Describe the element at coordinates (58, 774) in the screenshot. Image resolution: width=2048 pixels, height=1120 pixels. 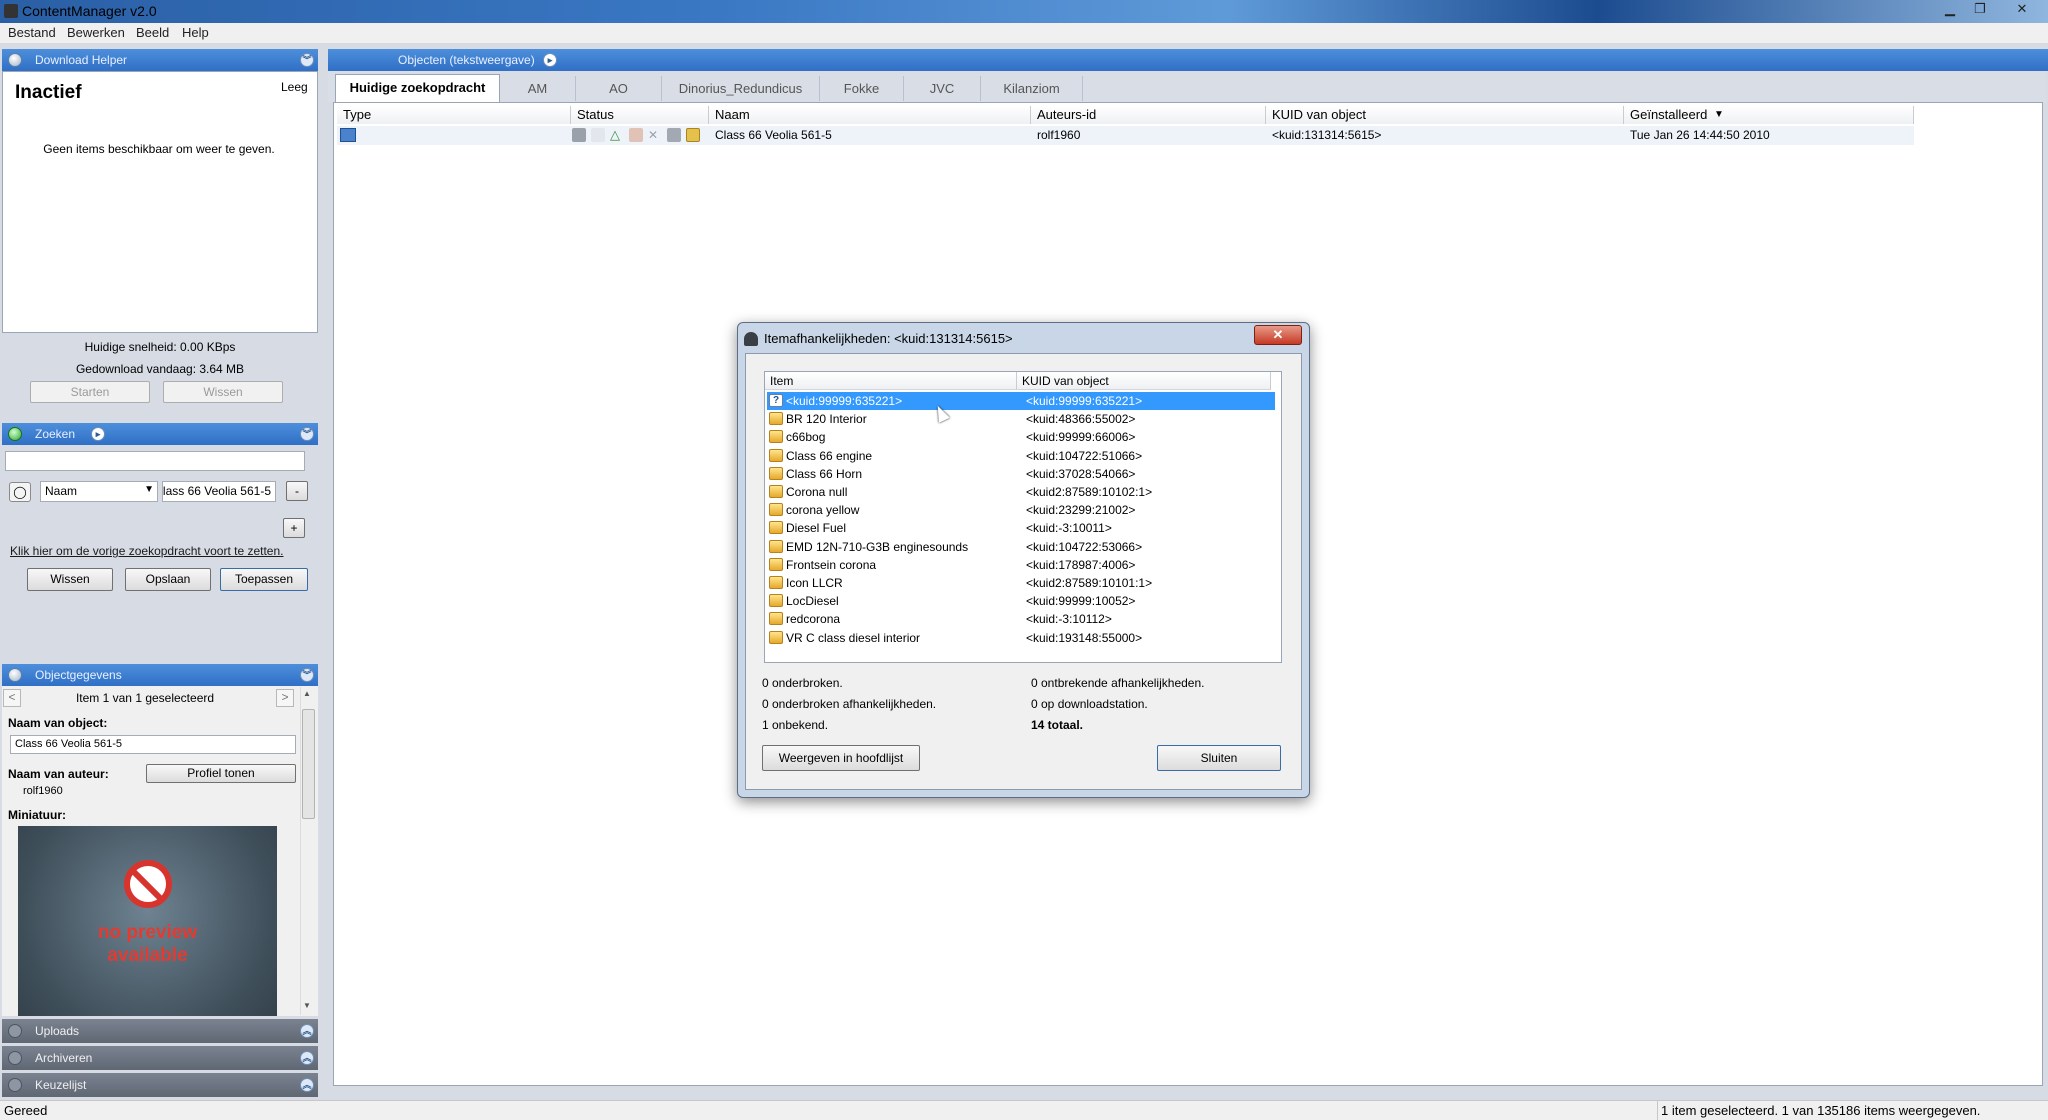
I see `author-name-label: Naam van auteur:` at that location.